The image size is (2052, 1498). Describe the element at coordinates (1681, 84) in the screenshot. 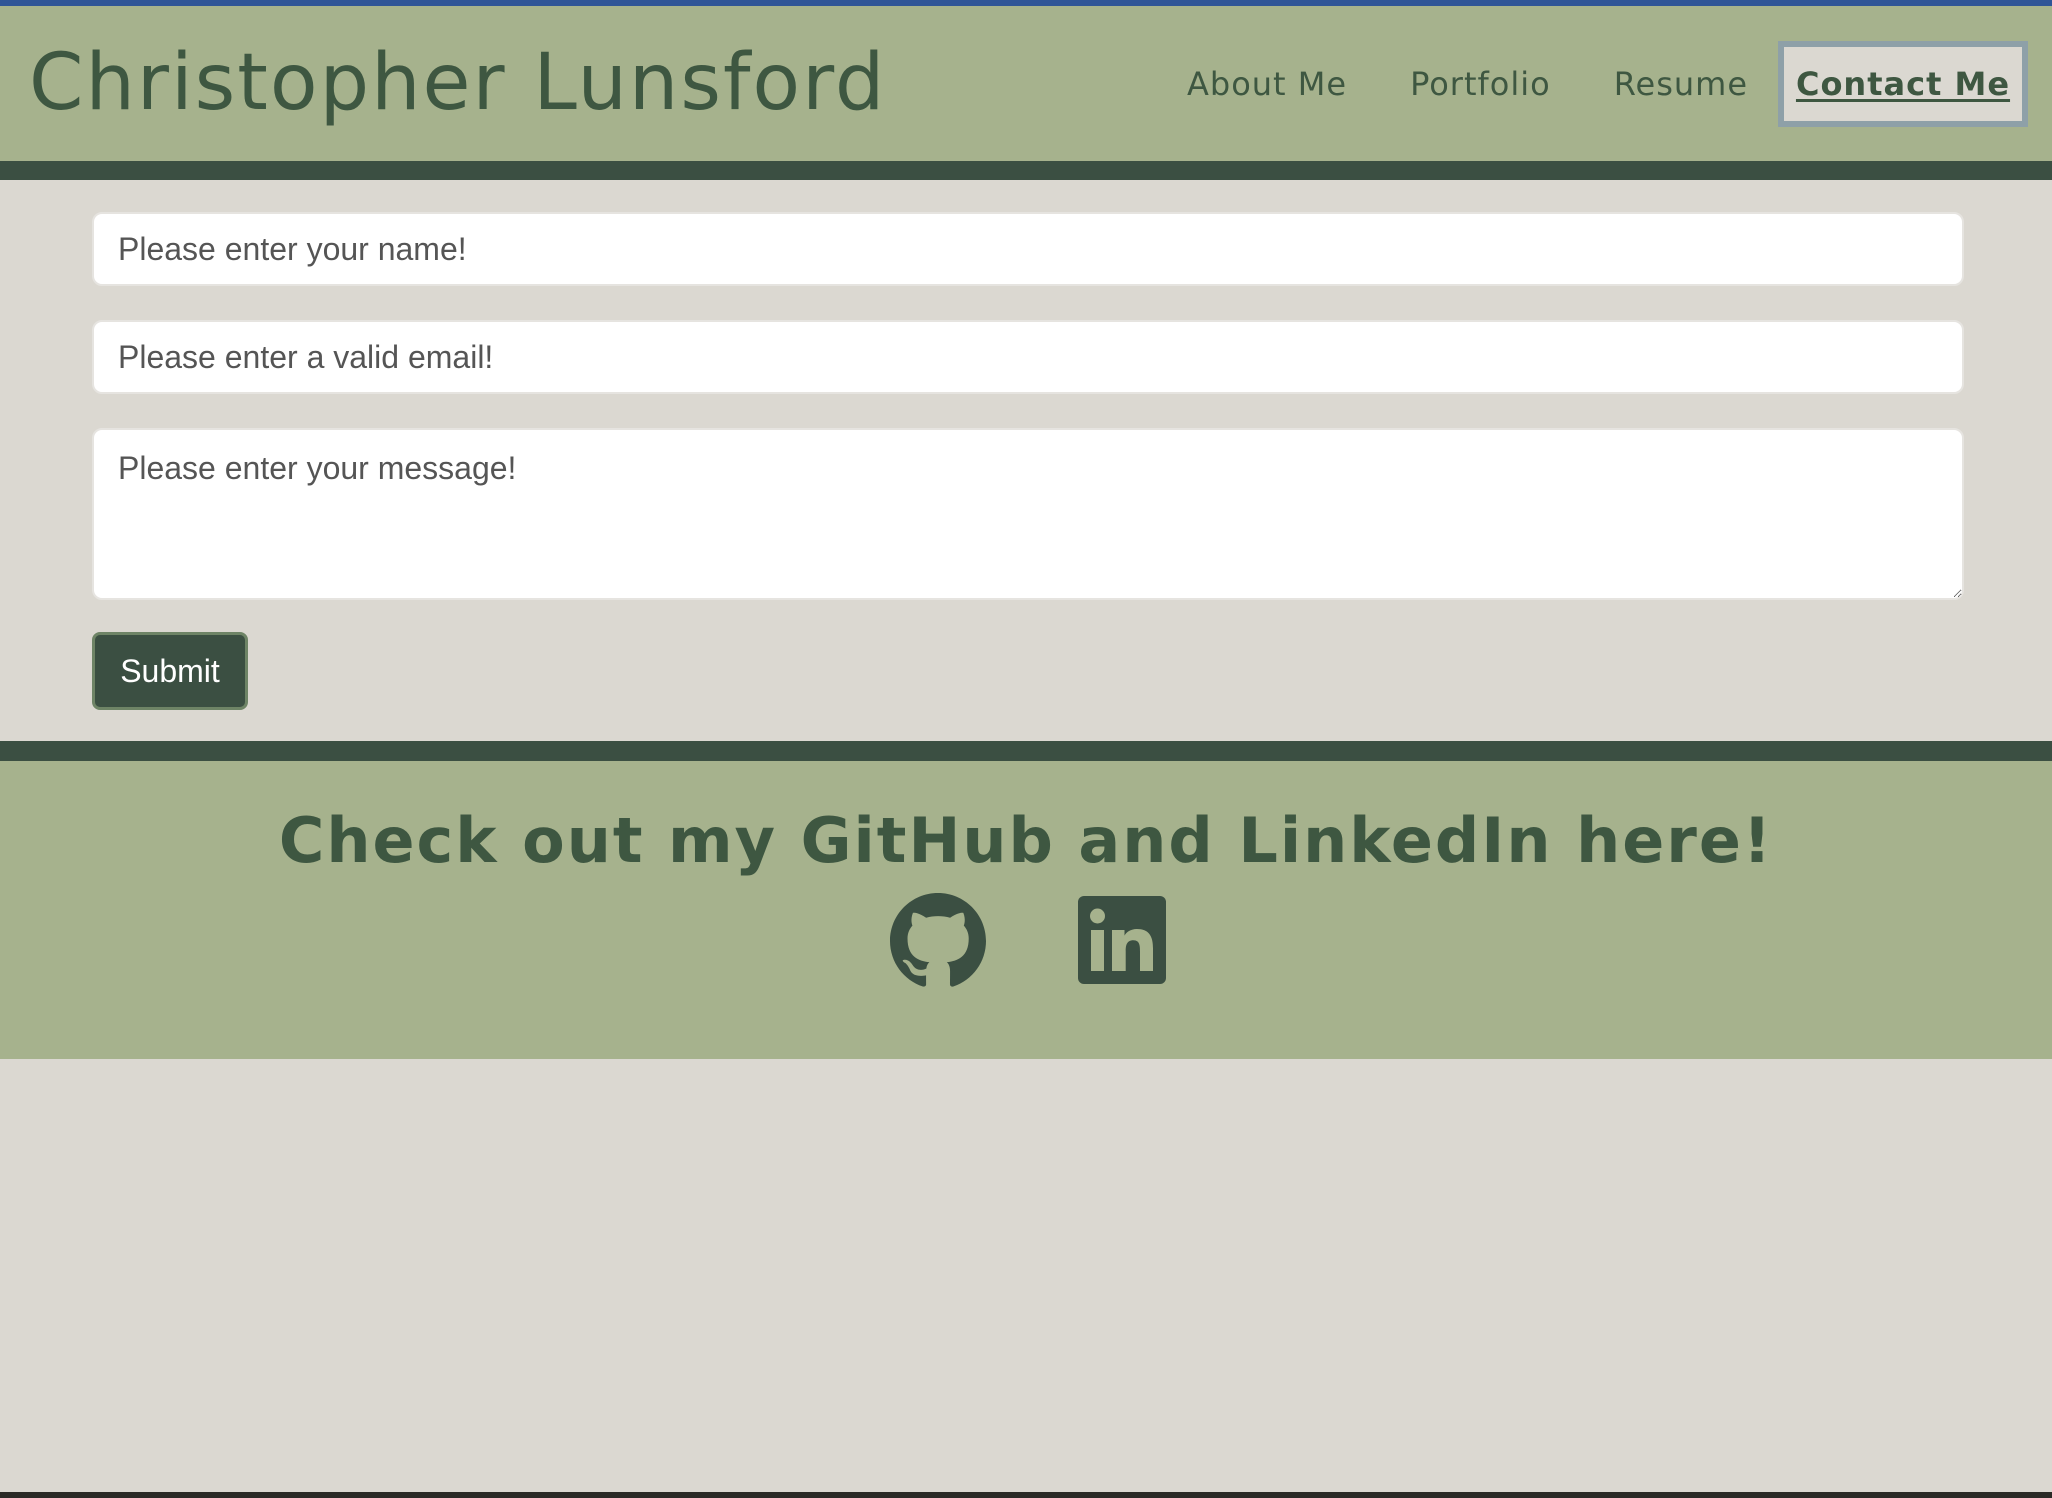

I see `nav-resume: Resume` at that location.